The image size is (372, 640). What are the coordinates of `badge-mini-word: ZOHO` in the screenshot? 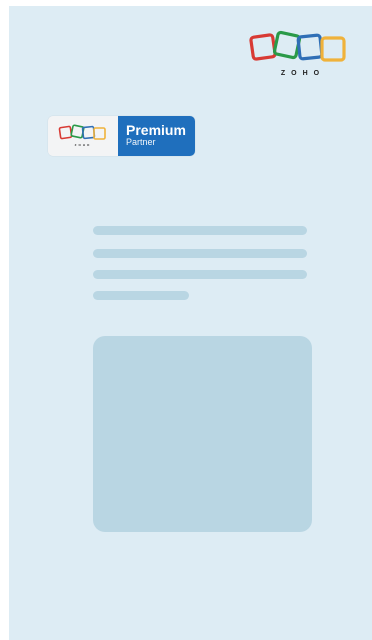 It's located at (83, 145).